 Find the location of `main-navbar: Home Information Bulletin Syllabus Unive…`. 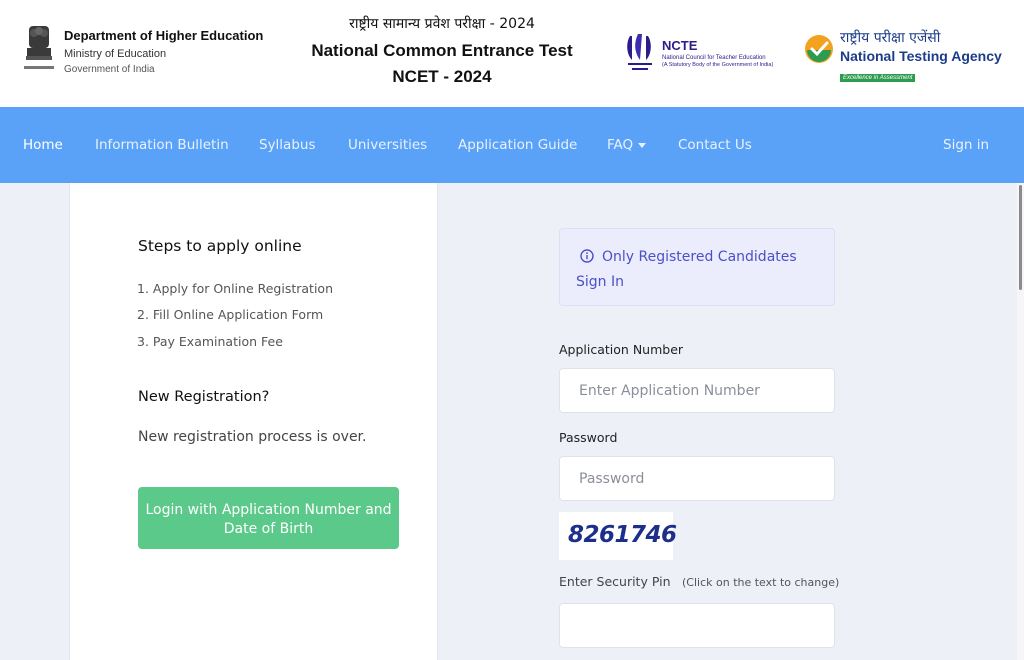

main-navbar: Home Information Bulletin Syllabus Unive… is located at coordinates (512, 145).